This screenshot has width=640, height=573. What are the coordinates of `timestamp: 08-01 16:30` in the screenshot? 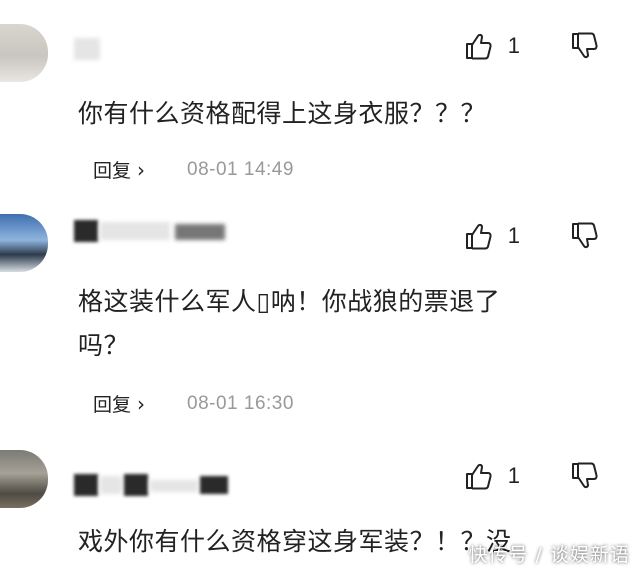 It's located at (240, 403).